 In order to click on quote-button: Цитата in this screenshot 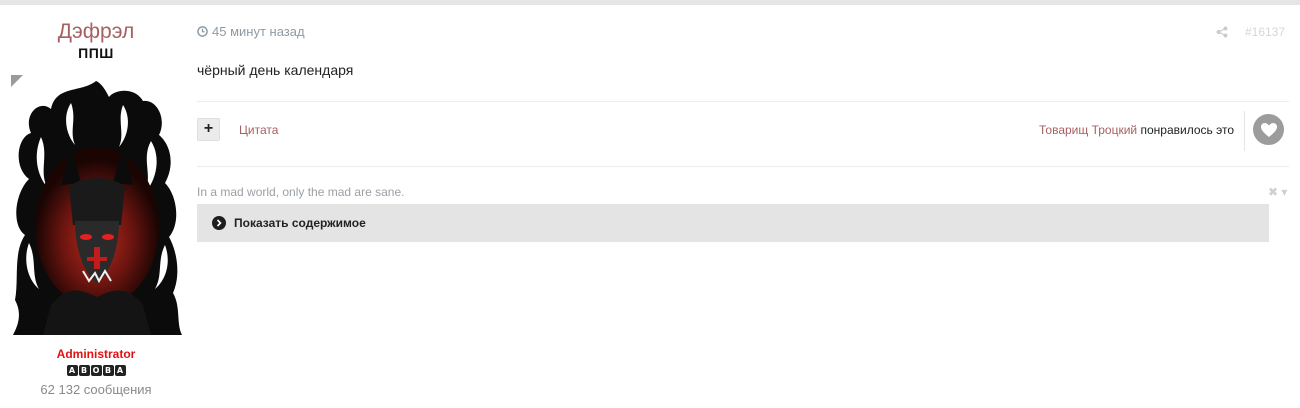, I will do `click(258, 130)`.